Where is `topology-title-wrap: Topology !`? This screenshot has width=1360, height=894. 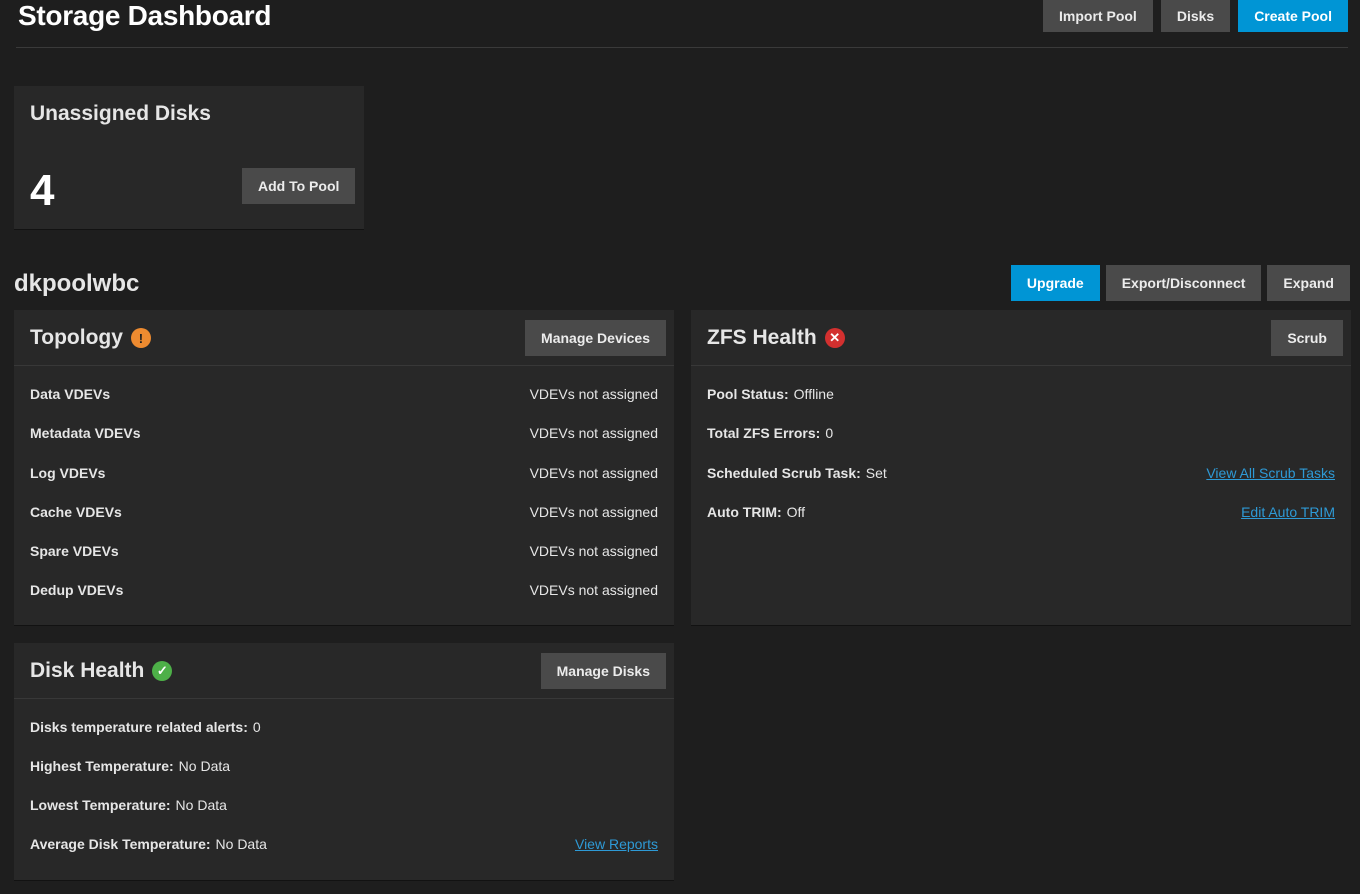 topology-title-wrap: Topology ! is located at coordinates (90, 338).